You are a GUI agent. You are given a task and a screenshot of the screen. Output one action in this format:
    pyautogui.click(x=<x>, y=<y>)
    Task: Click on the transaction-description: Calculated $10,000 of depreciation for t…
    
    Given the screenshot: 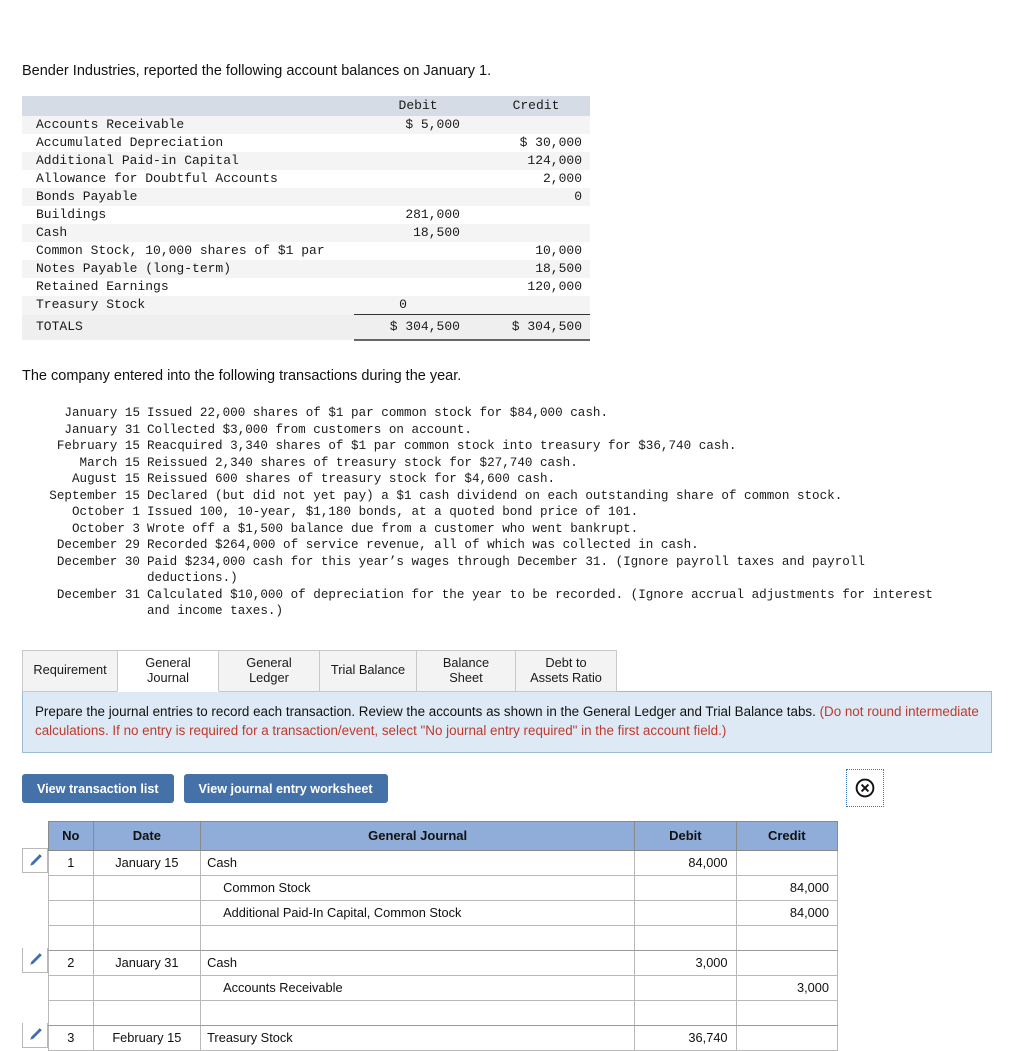 What is the action you would take?
    pyautogui.click(x=540, y=594)
    